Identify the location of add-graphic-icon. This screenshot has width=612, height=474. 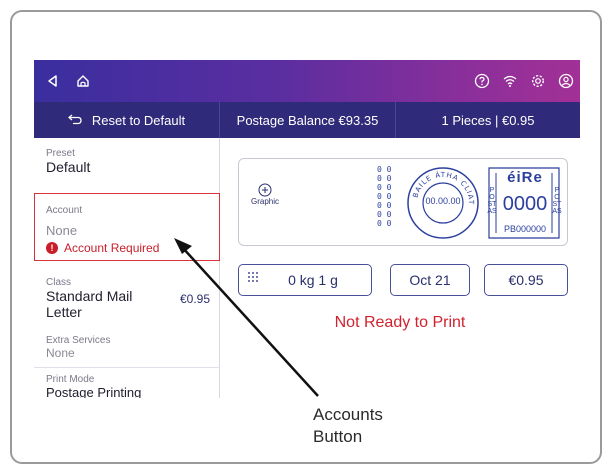
(265, 190).